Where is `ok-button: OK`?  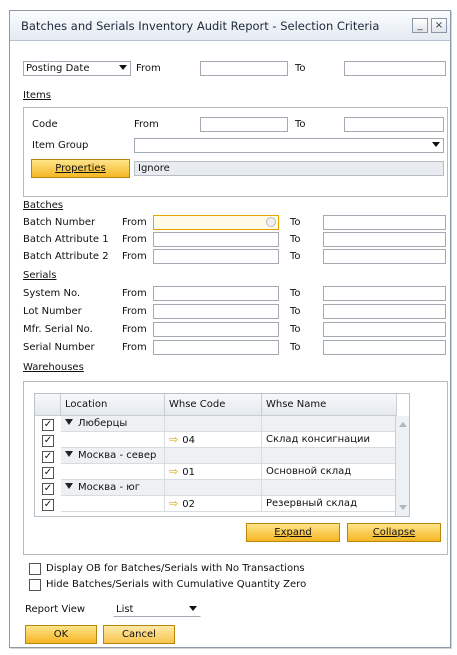
ok-button: OK is located at coordinates (61, 634).